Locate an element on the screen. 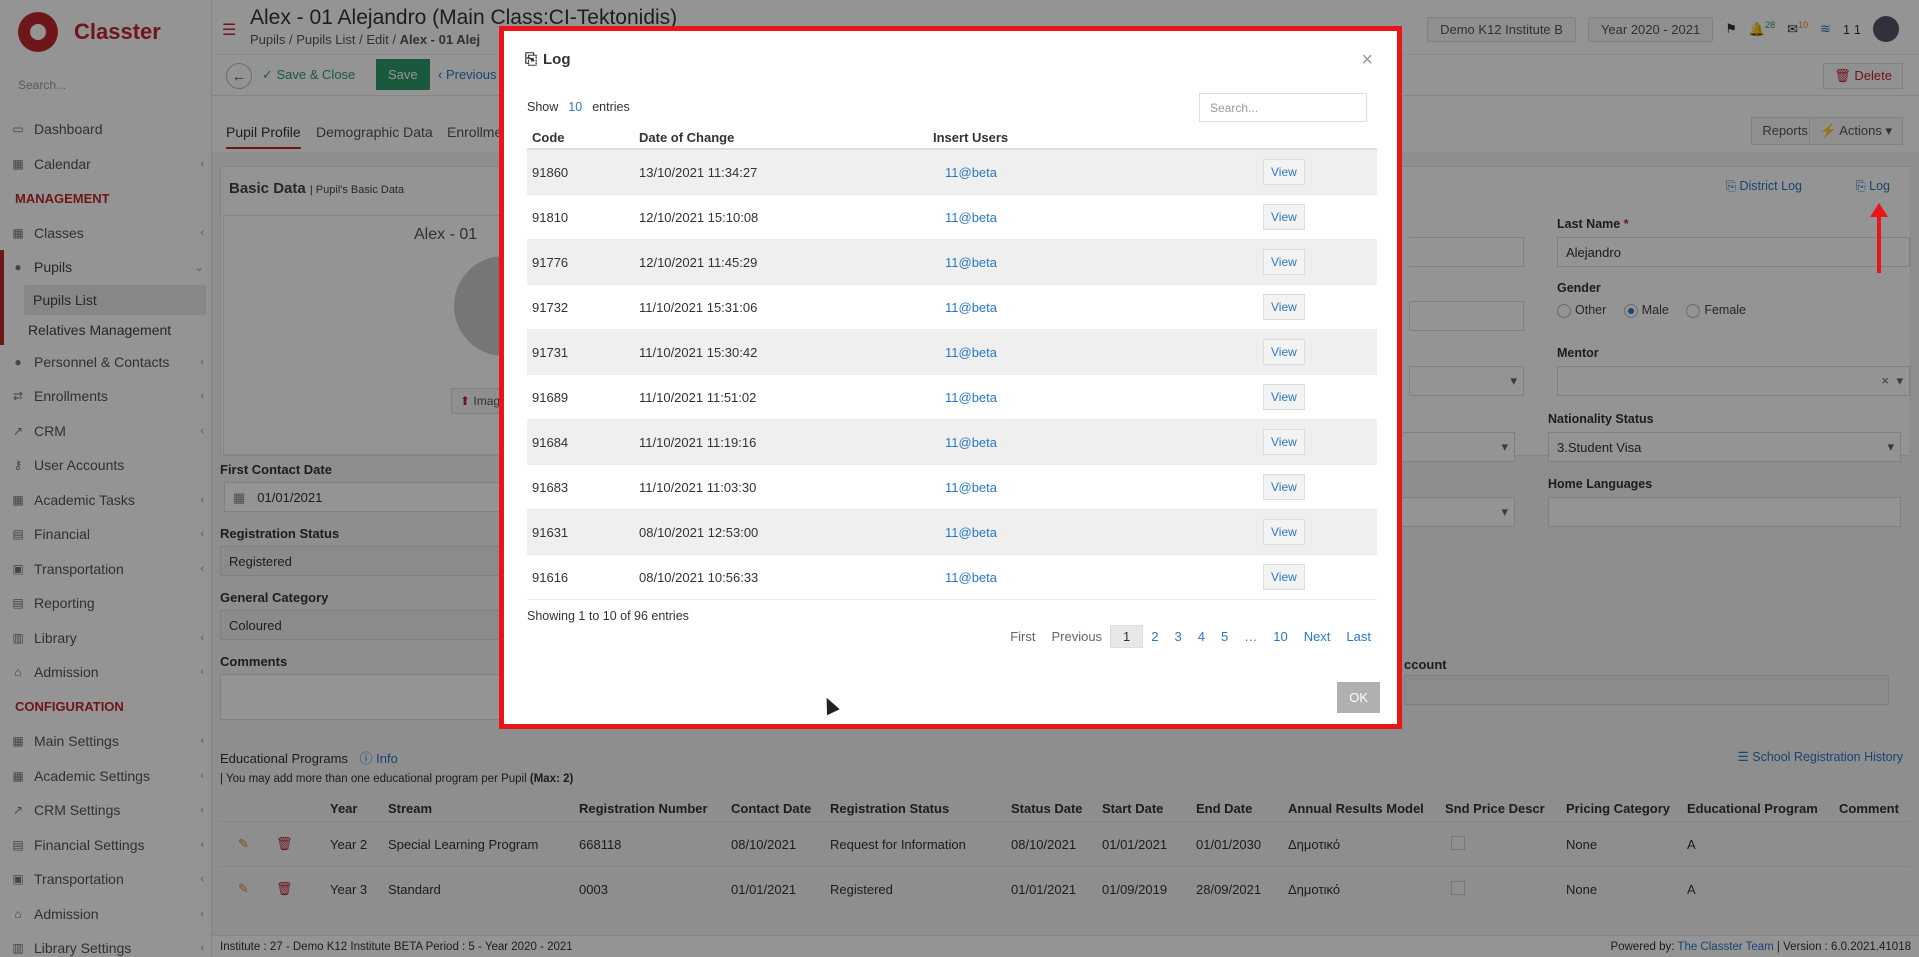 This screenshot has width=1919, height=957. table-header: Code Date of Change Insert Users is located at coordinates (952, 138).